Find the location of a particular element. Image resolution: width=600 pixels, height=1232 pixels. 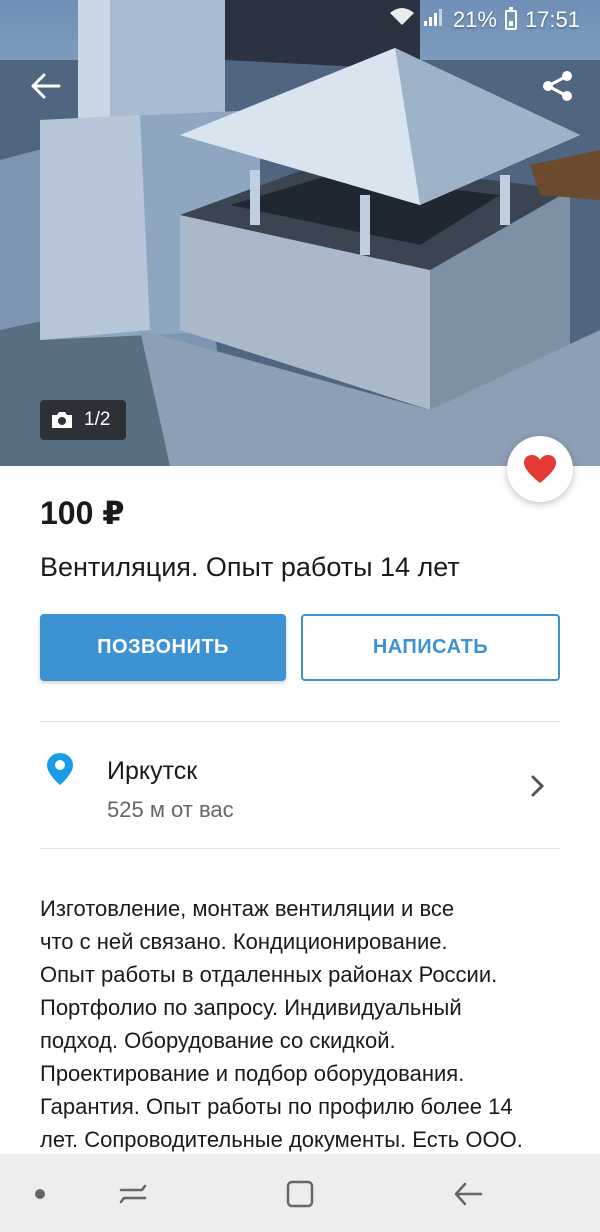

dot-icon is located at coordinates (40, 1194).